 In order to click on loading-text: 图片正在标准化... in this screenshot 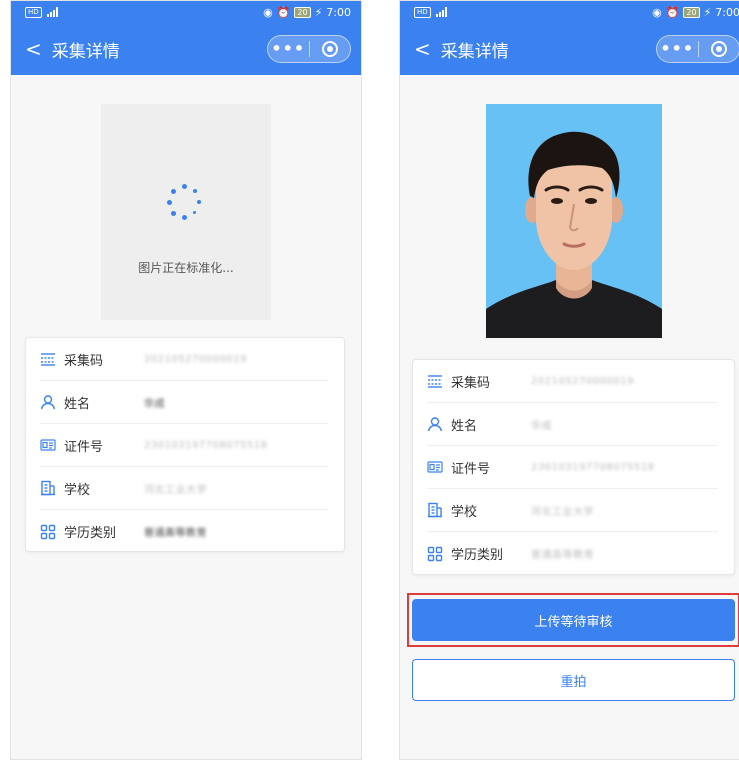, I will do `click(186, 268)`.